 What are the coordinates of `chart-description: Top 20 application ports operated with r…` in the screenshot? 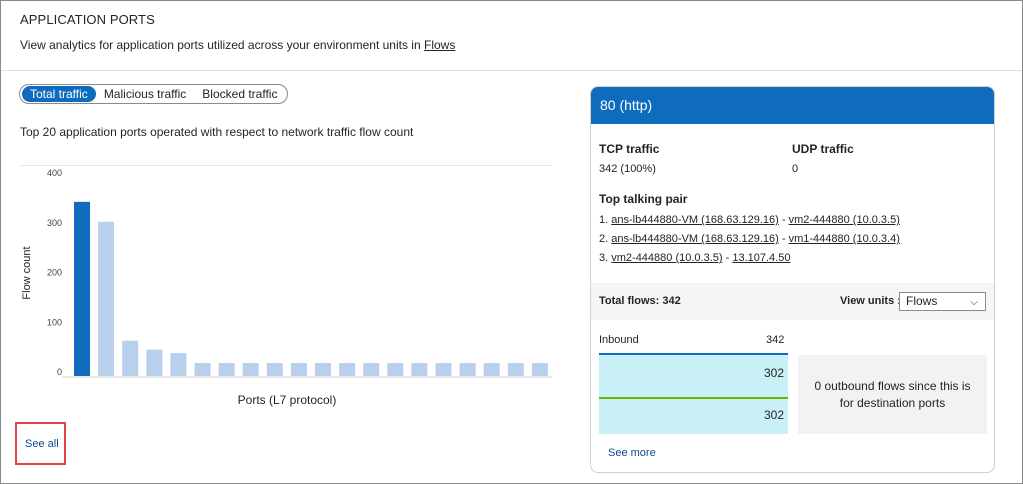 It's located at (217, 132).